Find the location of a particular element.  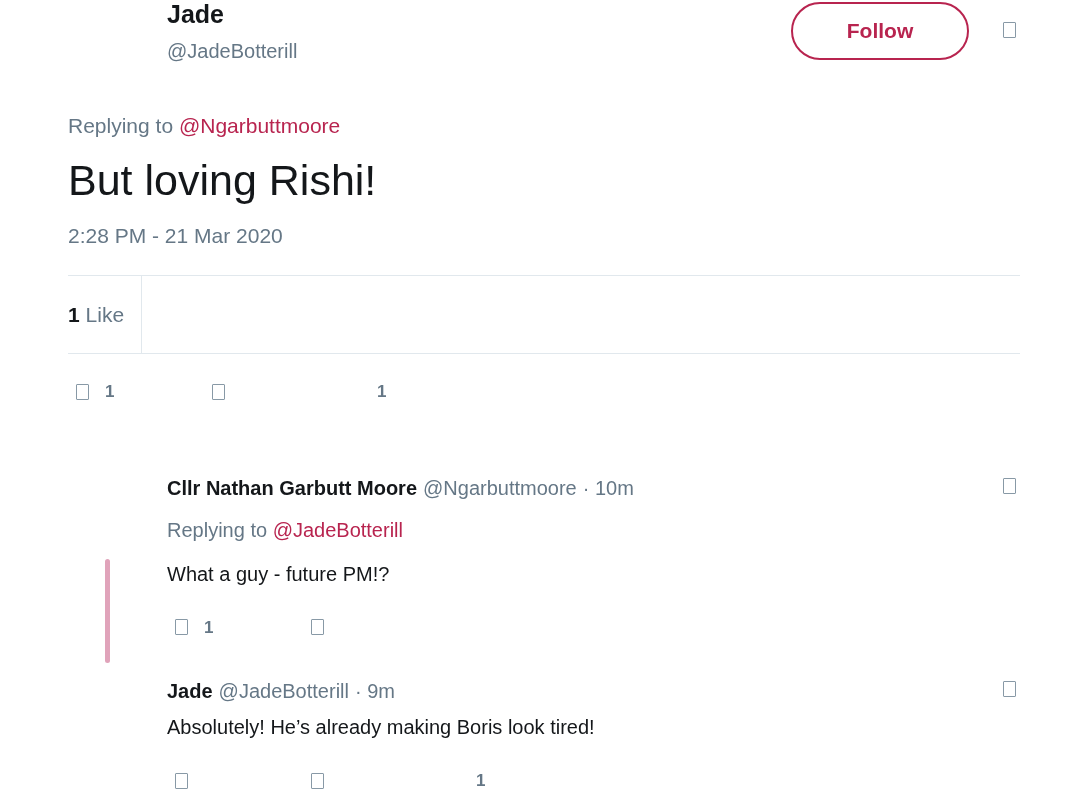

mention-link: @Ngarbuttmoore is located at coordinates (259, 125).